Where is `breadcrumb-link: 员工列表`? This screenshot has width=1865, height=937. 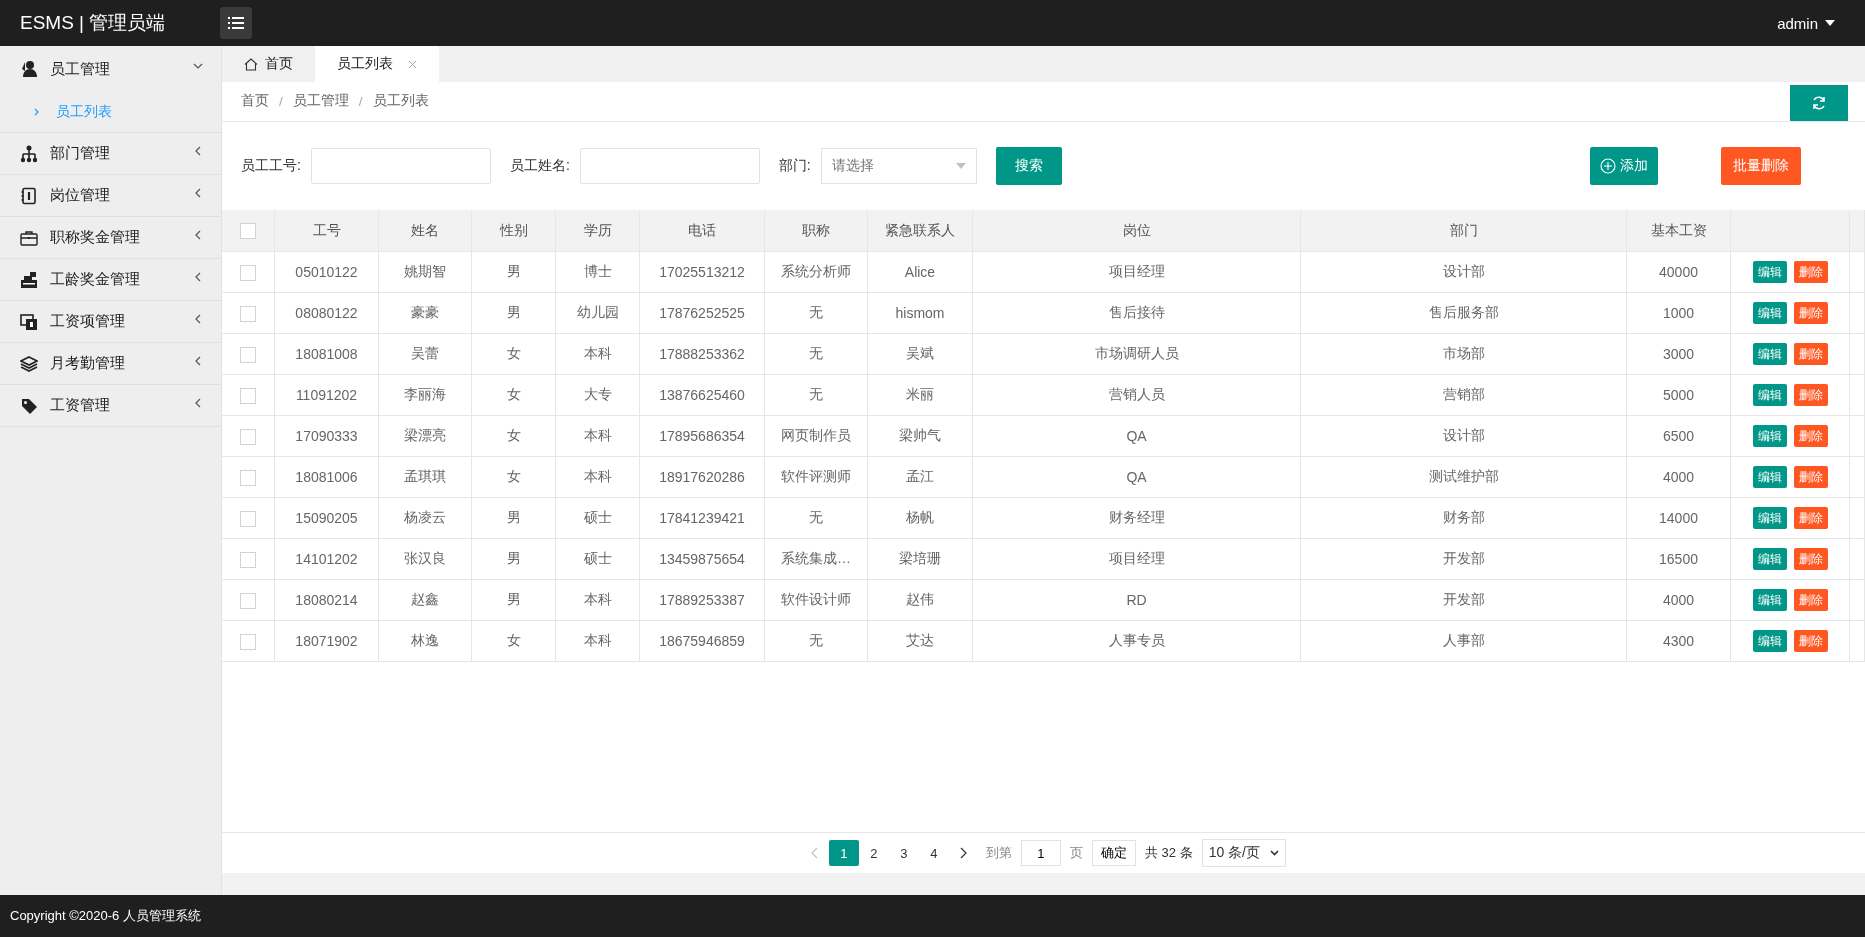
breadcrumb-link: 员工列表 is located at coordinates (400, 101).